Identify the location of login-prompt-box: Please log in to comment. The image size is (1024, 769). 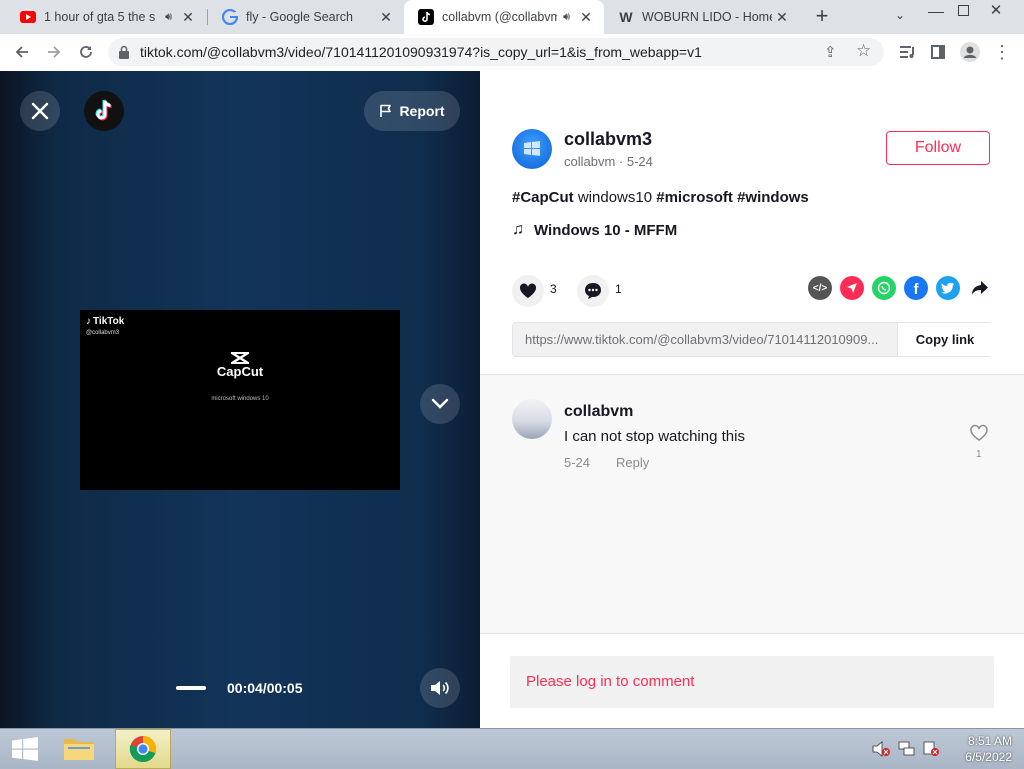
(752, 682).